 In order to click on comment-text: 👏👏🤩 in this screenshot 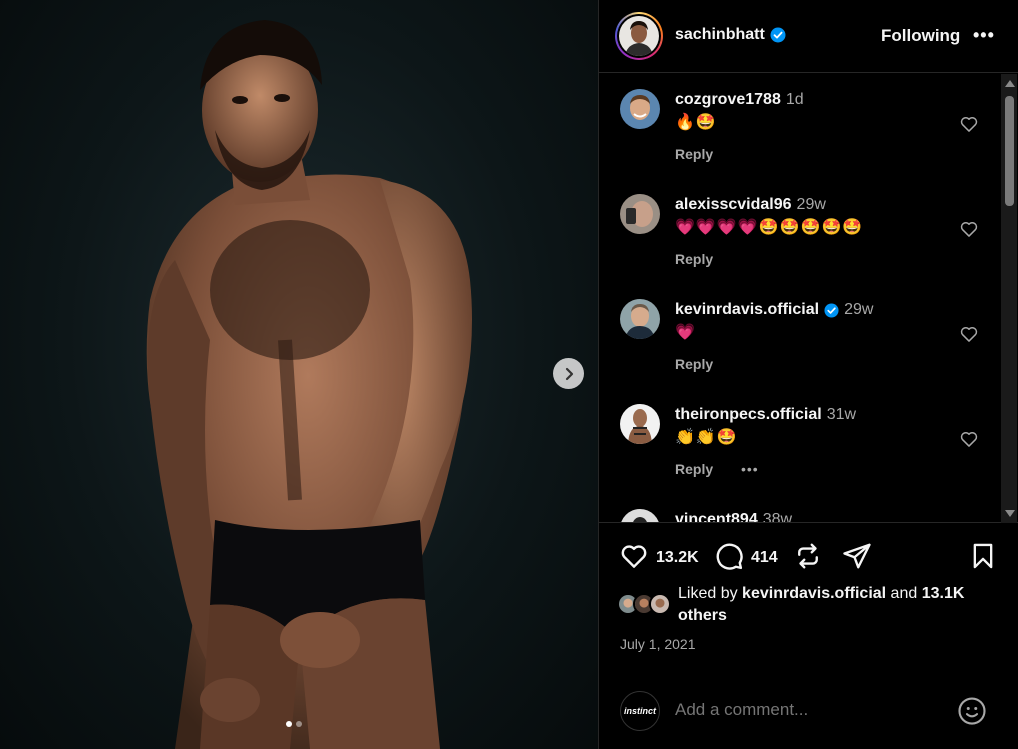, I will do `click(706, 437)`.